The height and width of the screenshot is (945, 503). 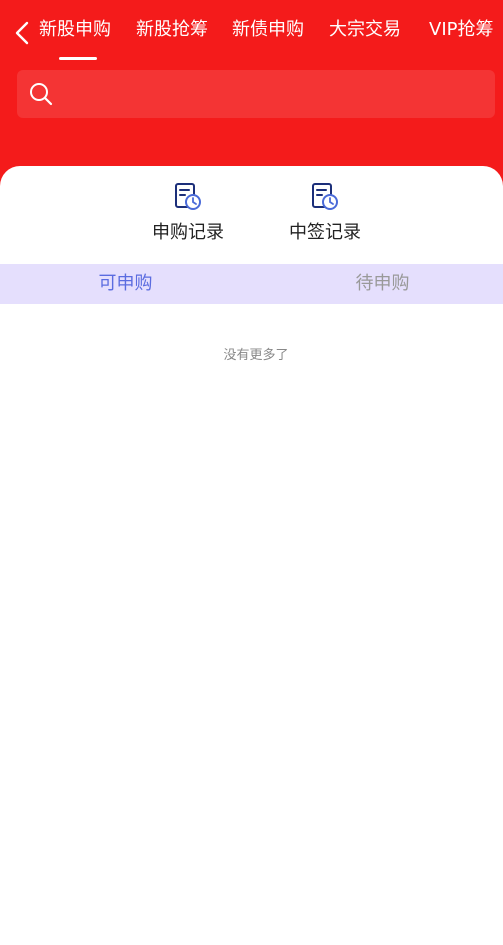 What do you see at coordinates (268, 30) in the screenshot?
I see `tab-new-bond-subscribe: 新债申购` at bounding box center [268, 30].